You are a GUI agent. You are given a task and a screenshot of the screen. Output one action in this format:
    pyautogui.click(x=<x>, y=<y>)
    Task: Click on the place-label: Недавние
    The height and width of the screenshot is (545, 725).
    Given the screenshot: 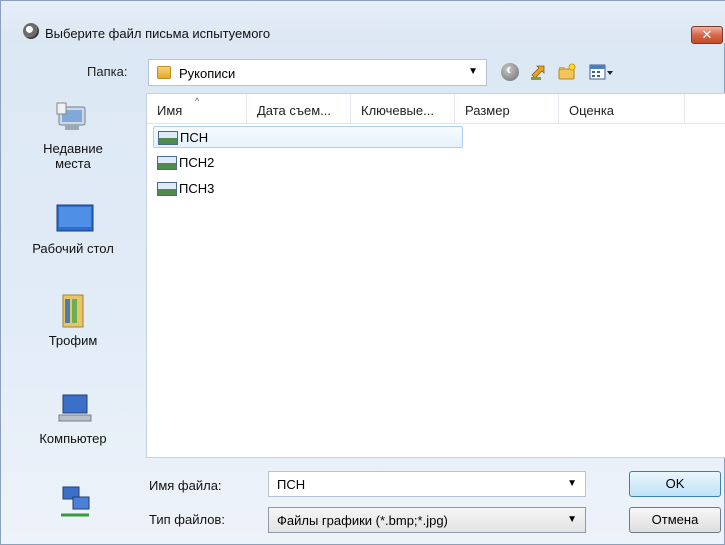 What is the action you would take?
    pyautogui.click(x=73, y=148)
    